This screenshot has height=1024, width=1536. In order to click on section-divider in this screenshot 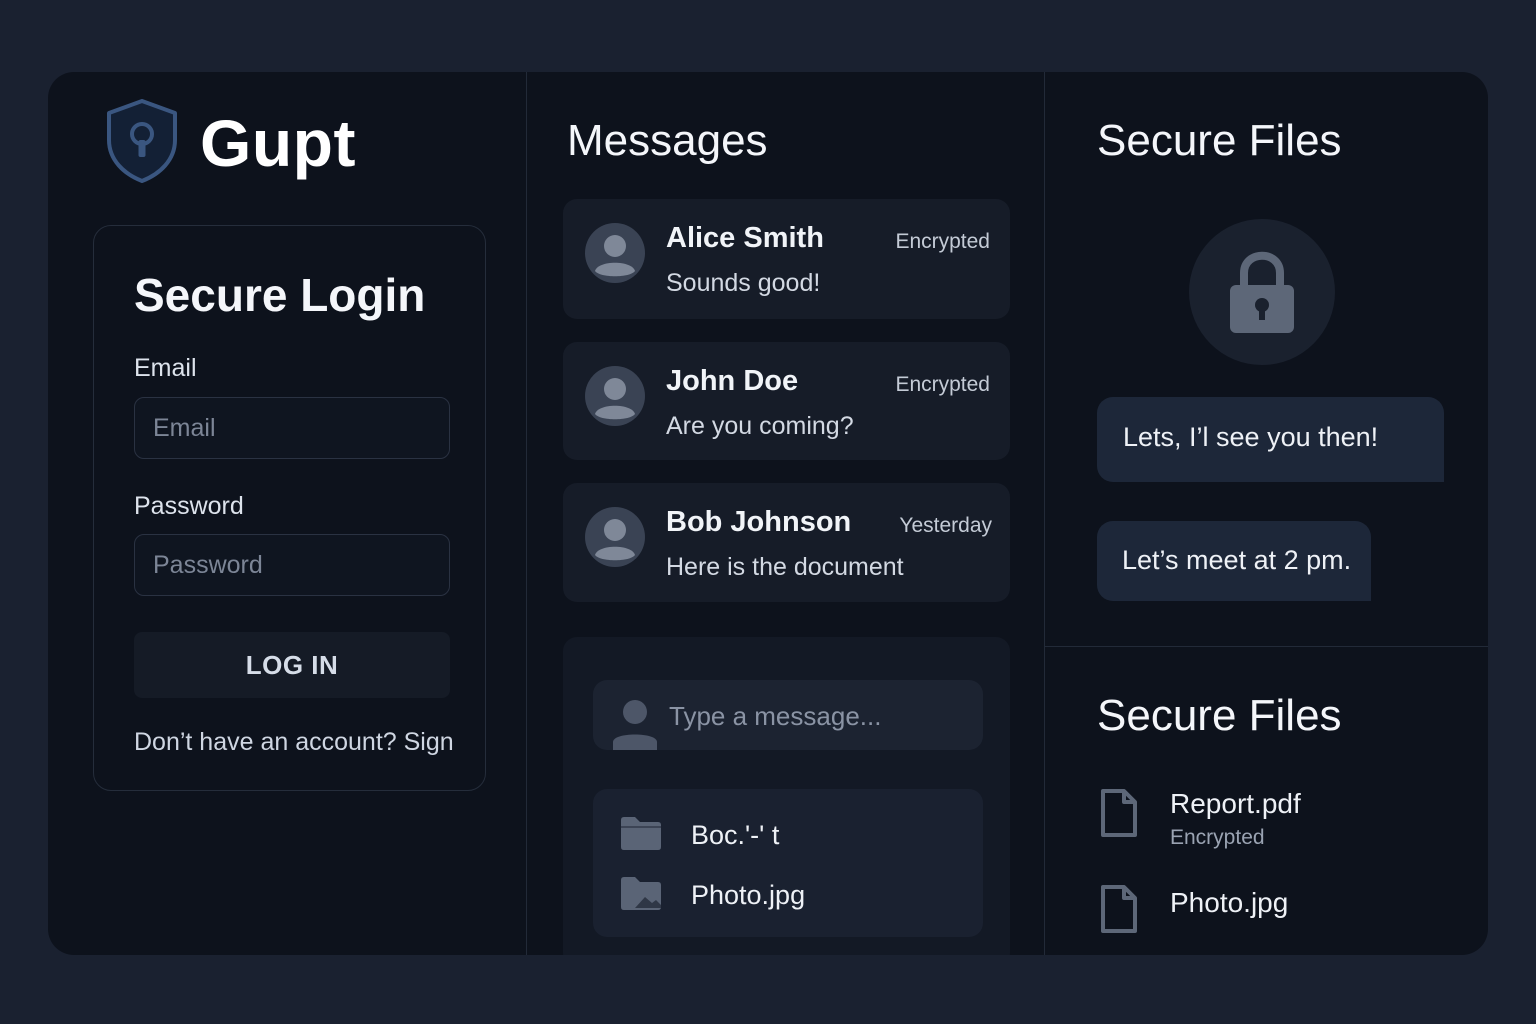, I will do `click(1266, 646)`.